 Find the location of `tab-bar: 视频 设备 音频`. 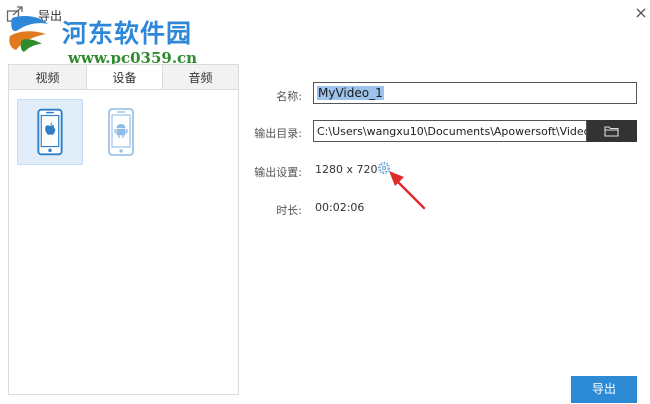

tab-bar: 视频 设备 音频 is located at coordinates (123, 78).